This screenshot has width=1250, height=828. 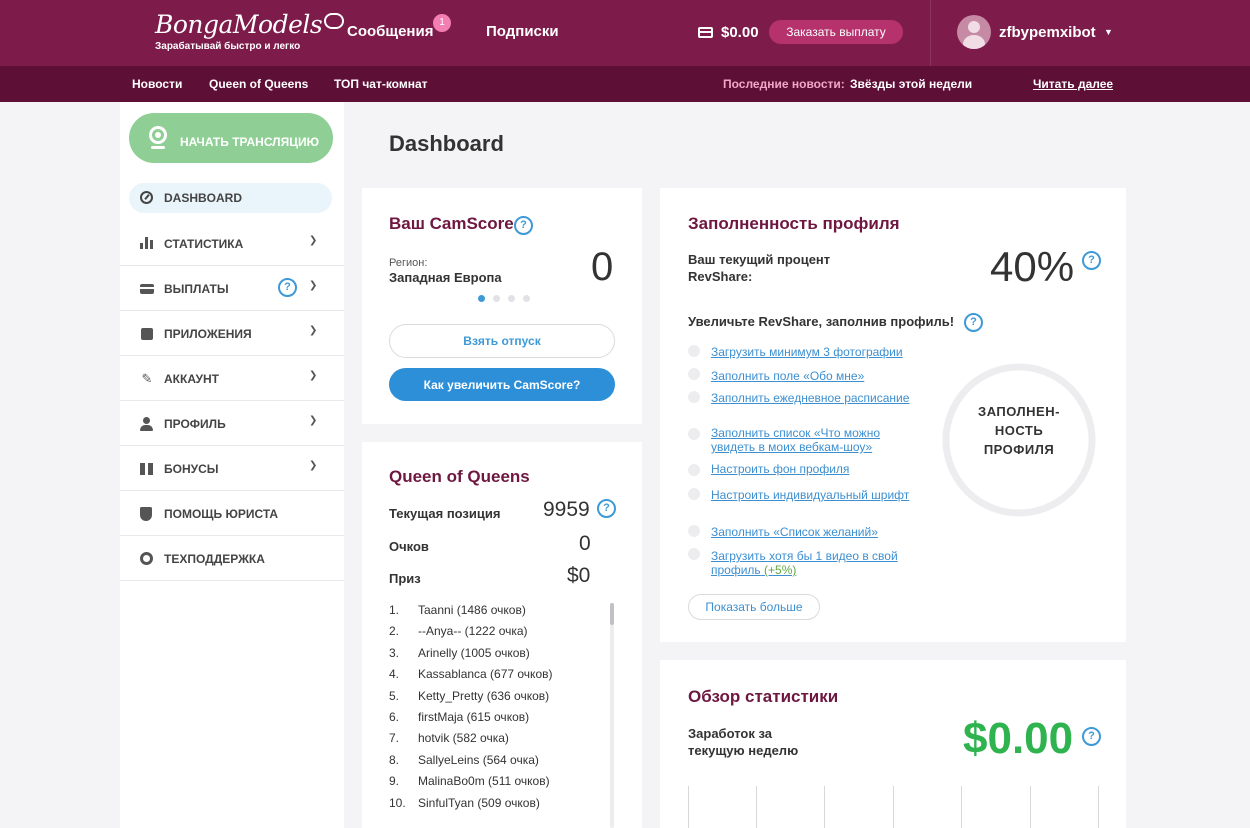 I want to click on request-payout-button: Заказать выплату, so click(x=836, y=32).